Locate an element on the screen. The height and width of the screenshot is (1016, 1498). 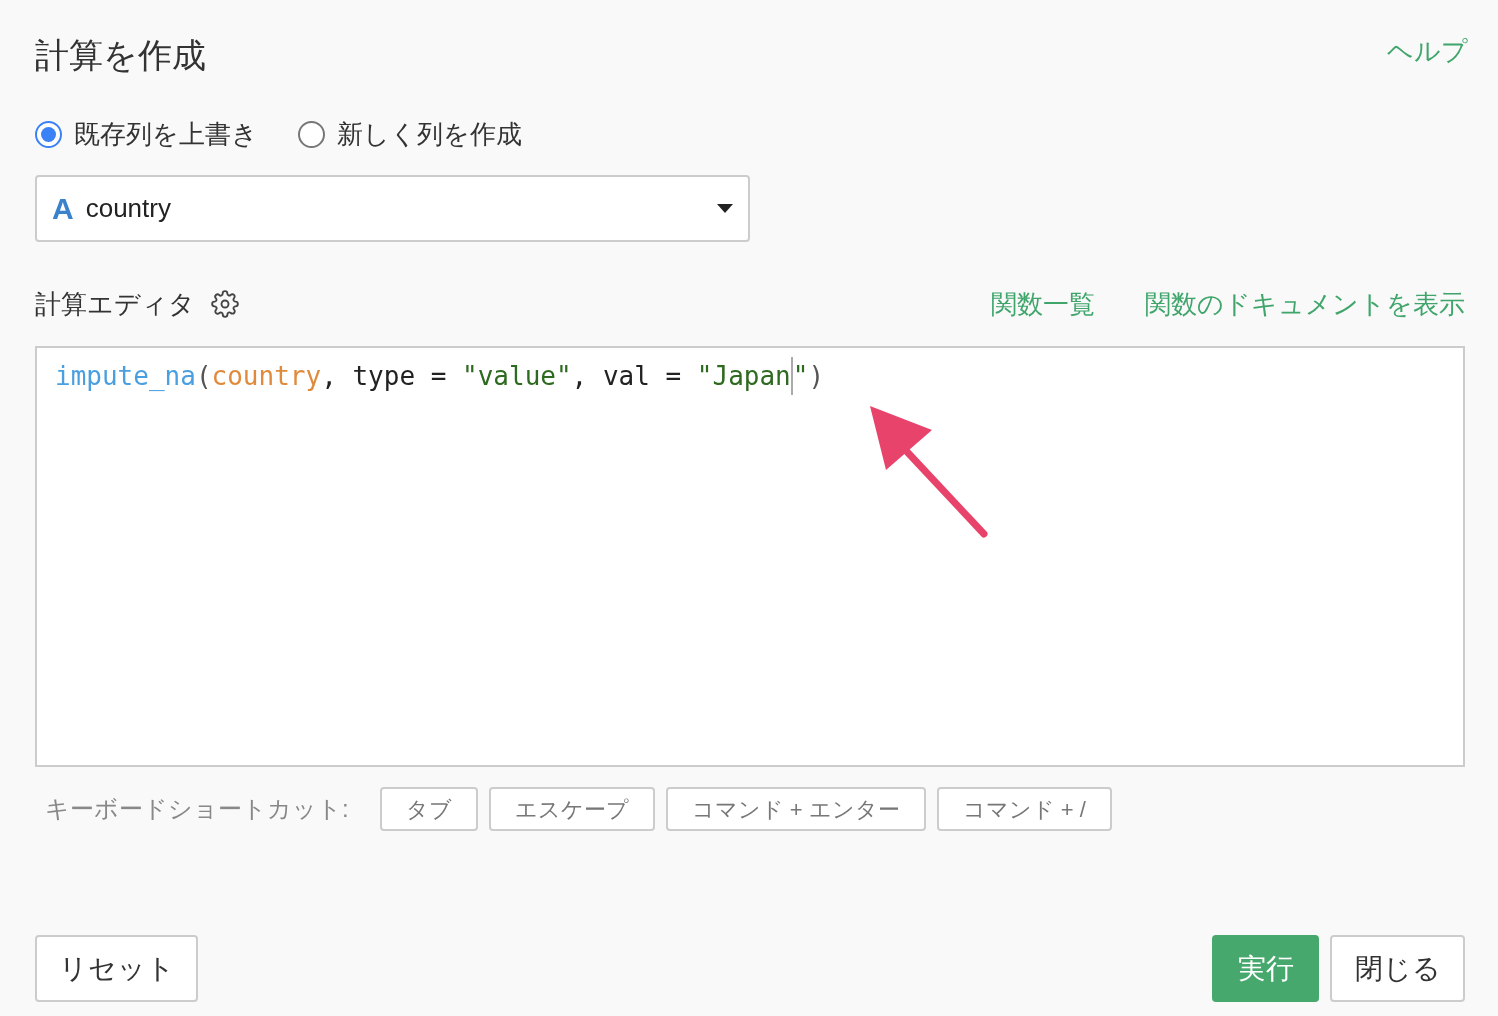
code-token: "value" is located at coordinates (517, 376).